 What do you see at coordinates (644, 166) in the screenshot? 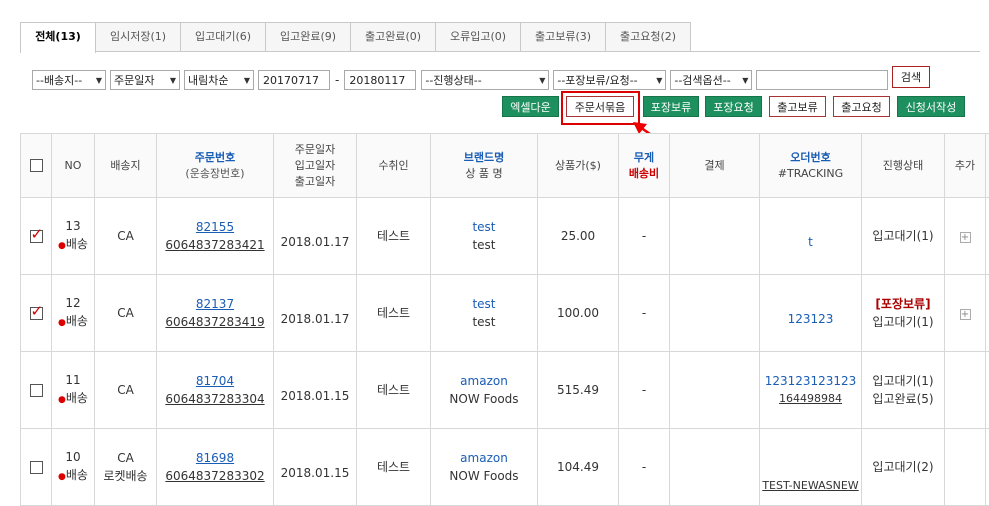
I see `col-weight-fee: 무게배송비` at bounding box center [644, 166].